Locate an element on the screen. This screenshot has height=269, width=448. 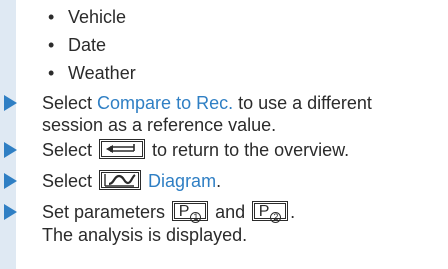
compare-to-rec-link: Compare to Rec. is located at coordinates (165, 103).